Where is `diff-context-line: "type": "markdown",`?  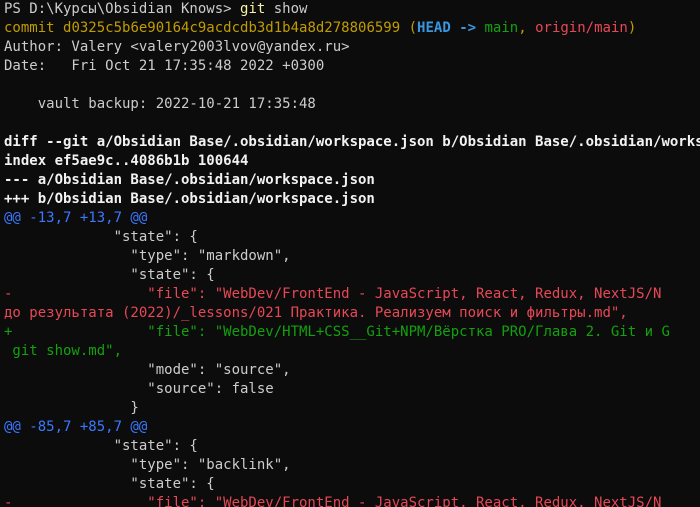
diff-context-line: "type": "markdown", is located at coordinates (147, 256).